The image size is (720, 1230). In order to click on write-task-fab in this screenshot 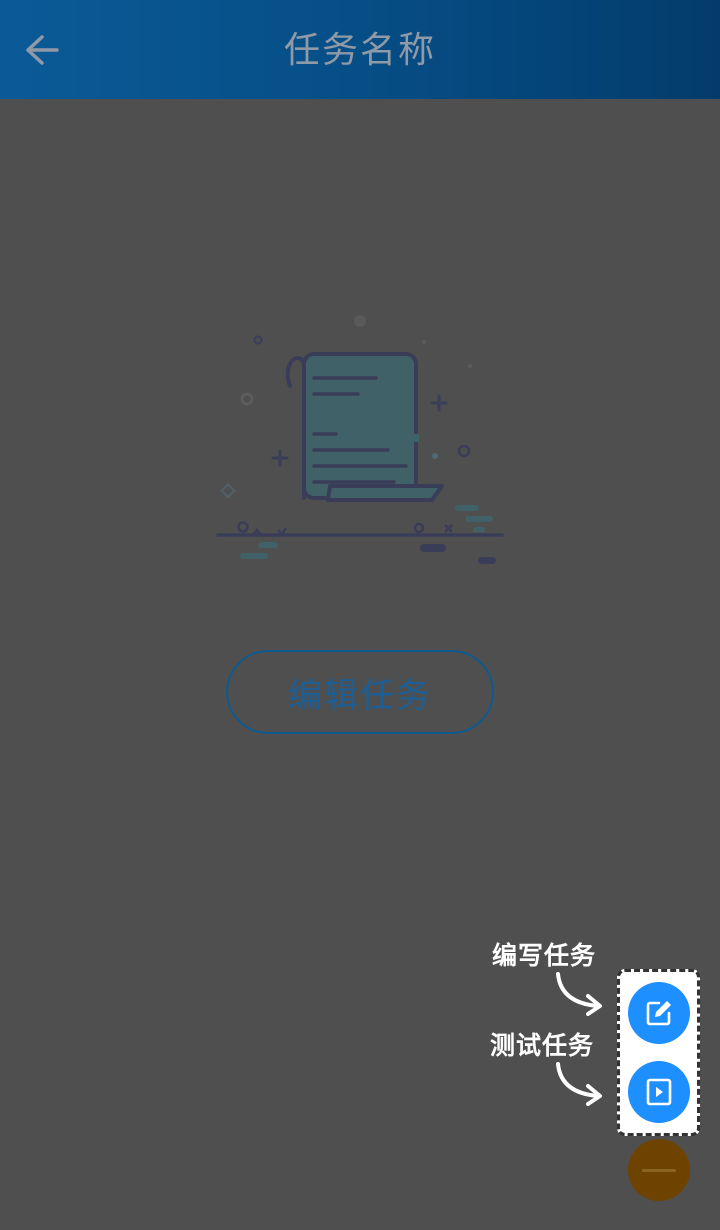, I will do `click(659, 1013)`.